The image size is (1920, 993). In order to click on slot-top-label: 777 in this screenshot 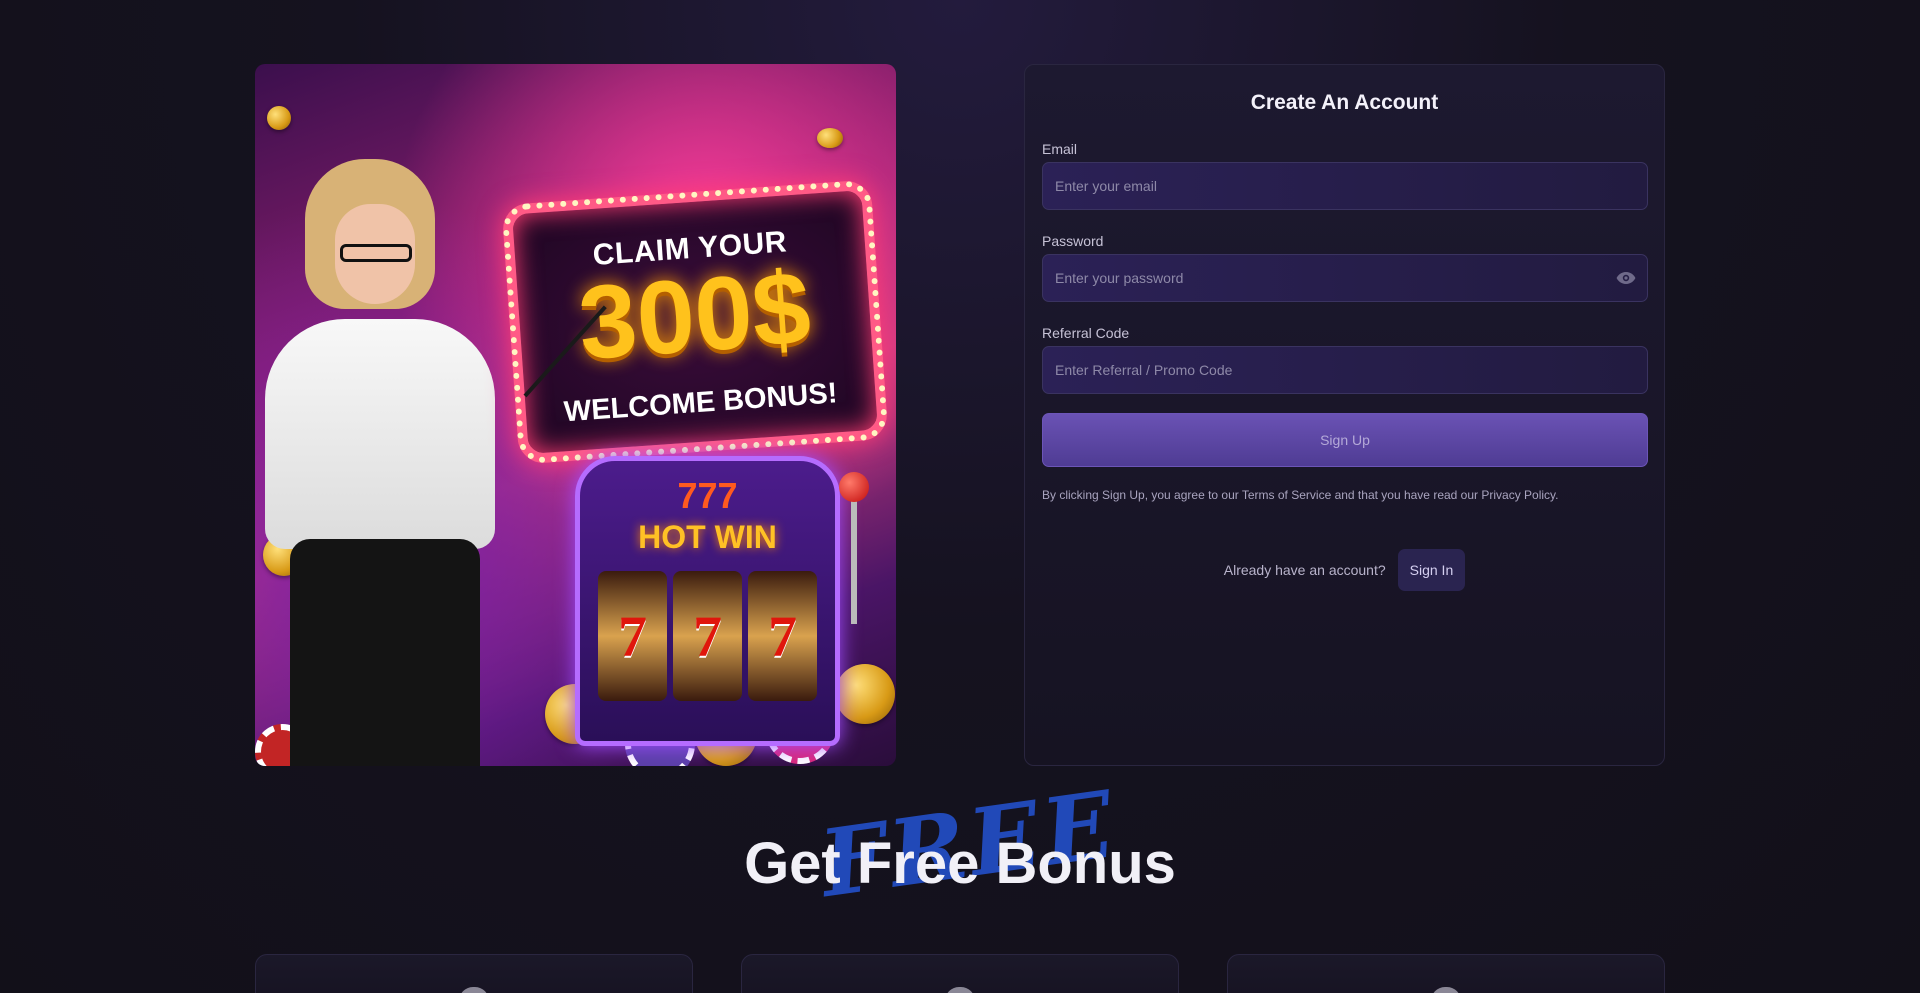, I will do `click(707, 495)`.